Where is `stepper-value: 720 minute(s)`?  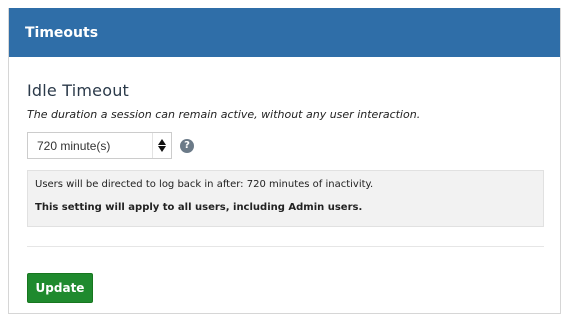 stepper-value: 720 minute(s) is located at coordinates (90, 145).